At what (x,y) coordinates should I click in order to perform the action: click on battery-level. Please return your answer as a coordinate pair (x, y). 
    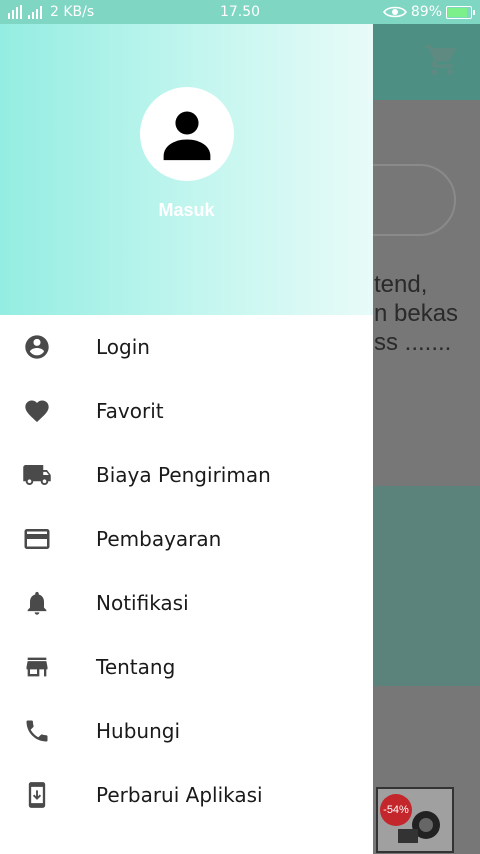
    Looking at the image, I should click on (457, 12).